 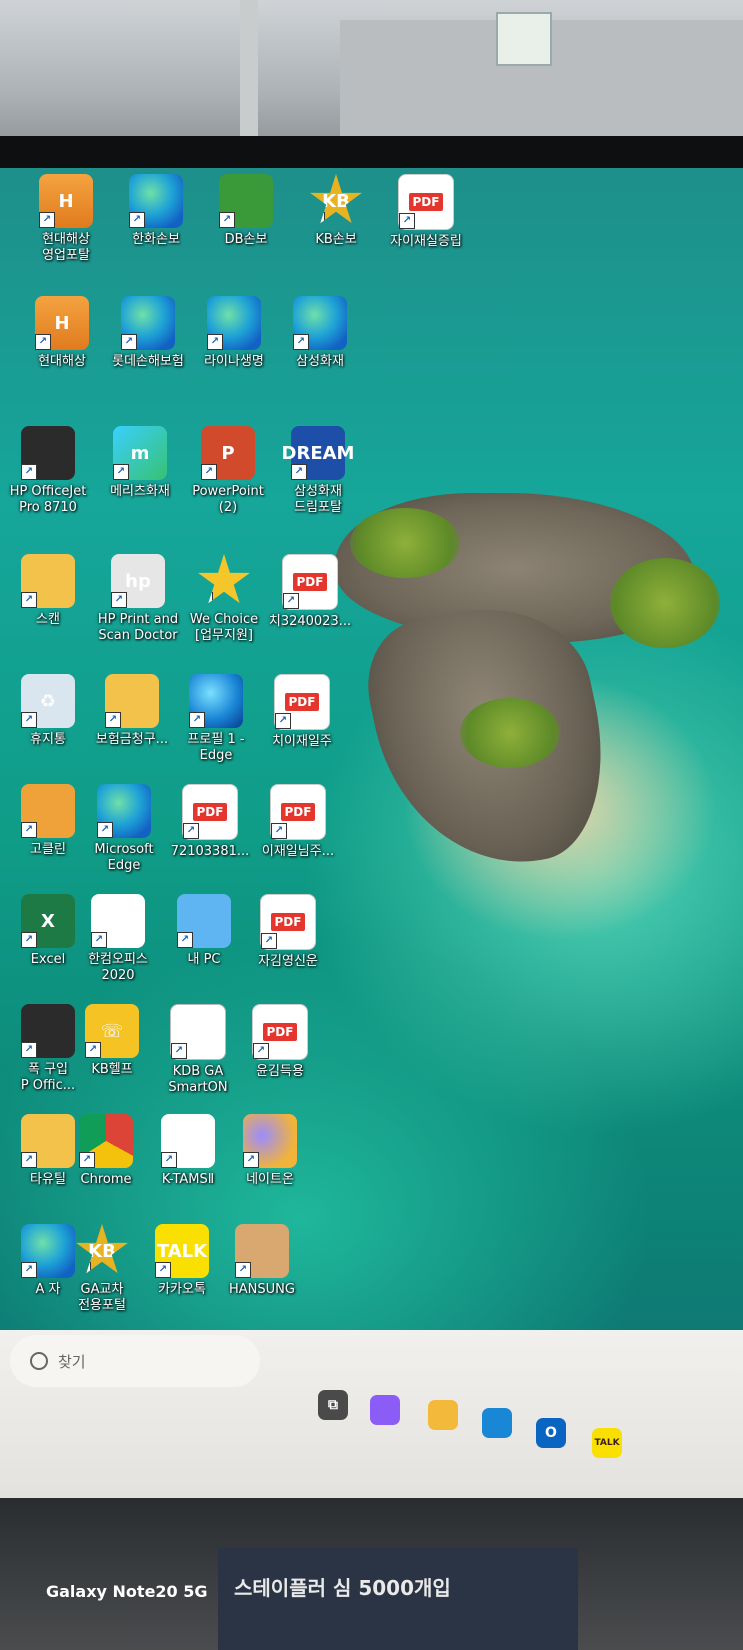 What do you see at coordinates (443, 1415) in the screenshot?
I see `file-explorer-icon` at bounding box center [443, 1415].